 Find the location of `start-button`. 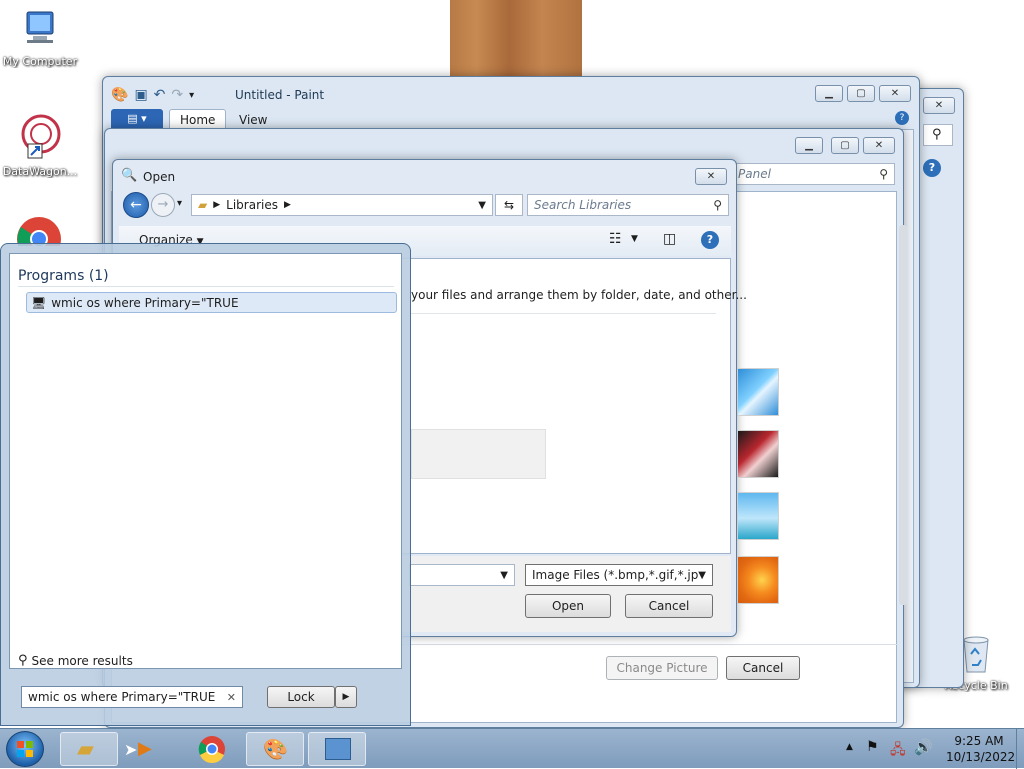

start-button is located at coordinates (25, 749).